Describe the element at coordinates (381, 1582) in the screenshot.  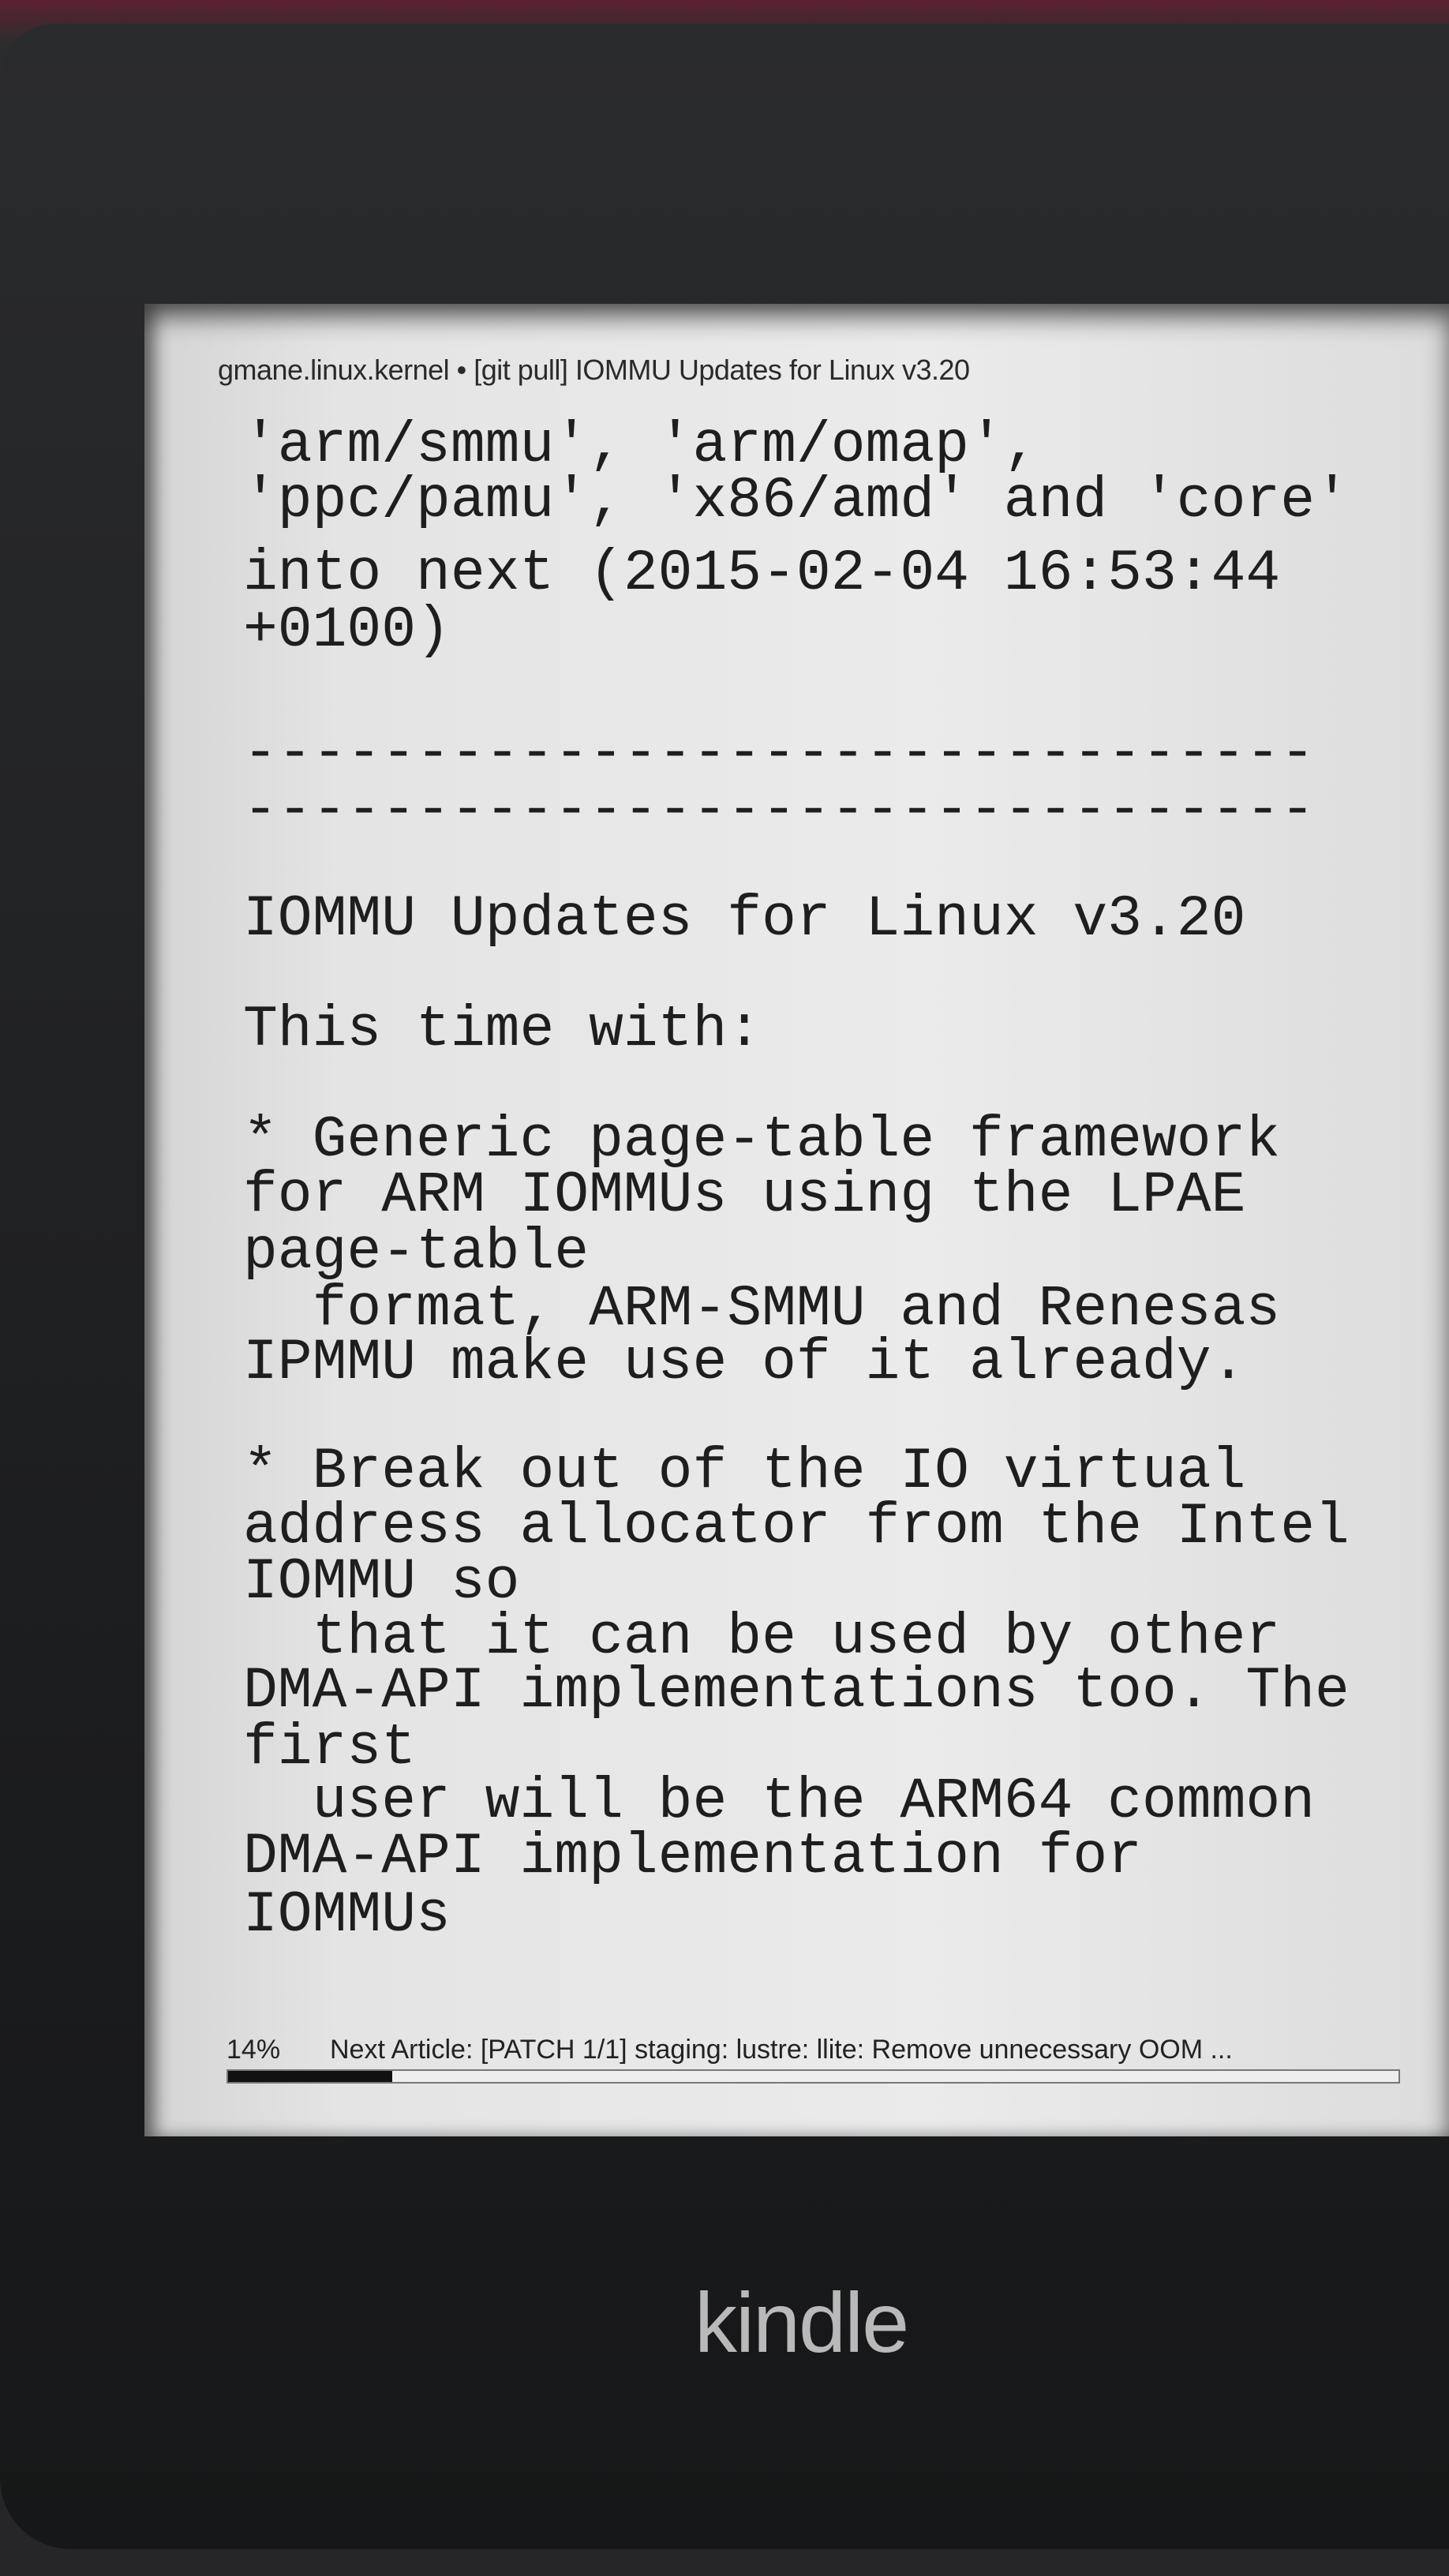
I see `article-line: IOMMU so` at that location.